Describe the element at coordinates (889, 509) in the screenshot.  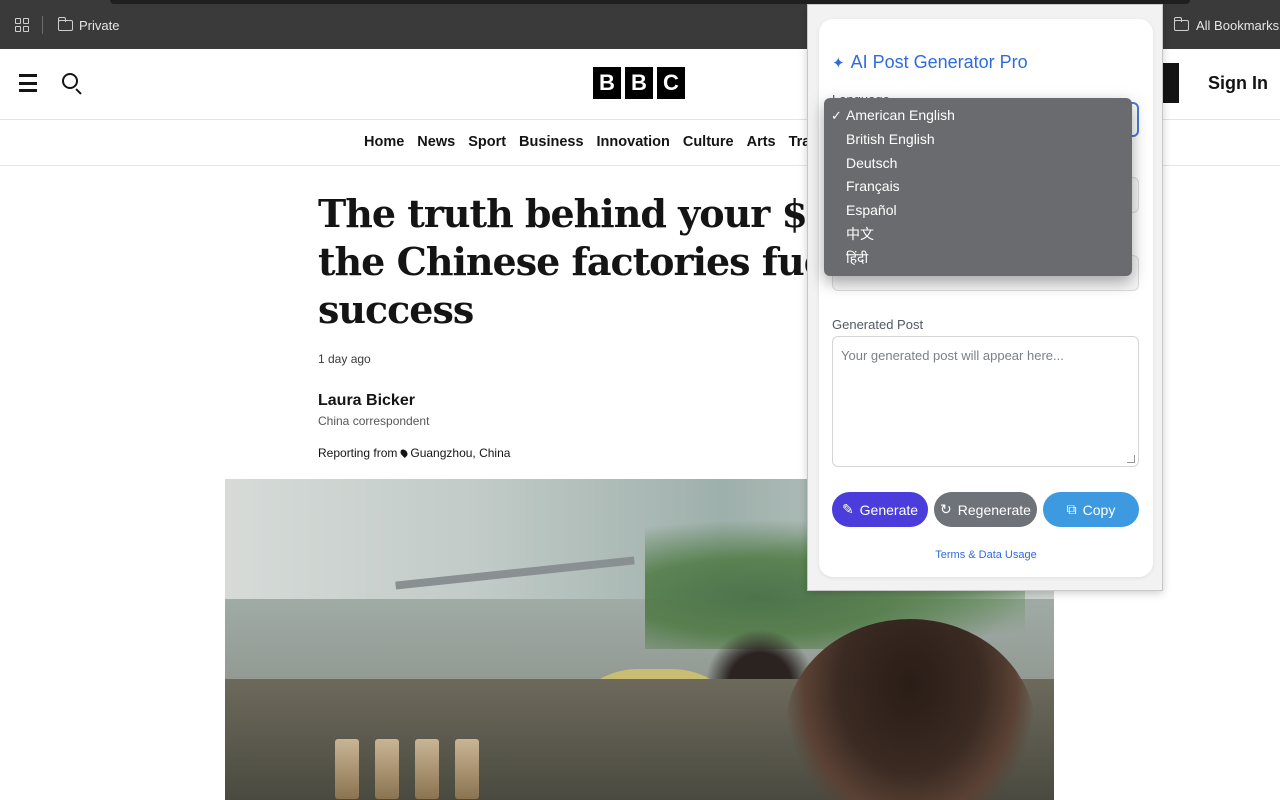
I see `generate-label: Generate` at that location.